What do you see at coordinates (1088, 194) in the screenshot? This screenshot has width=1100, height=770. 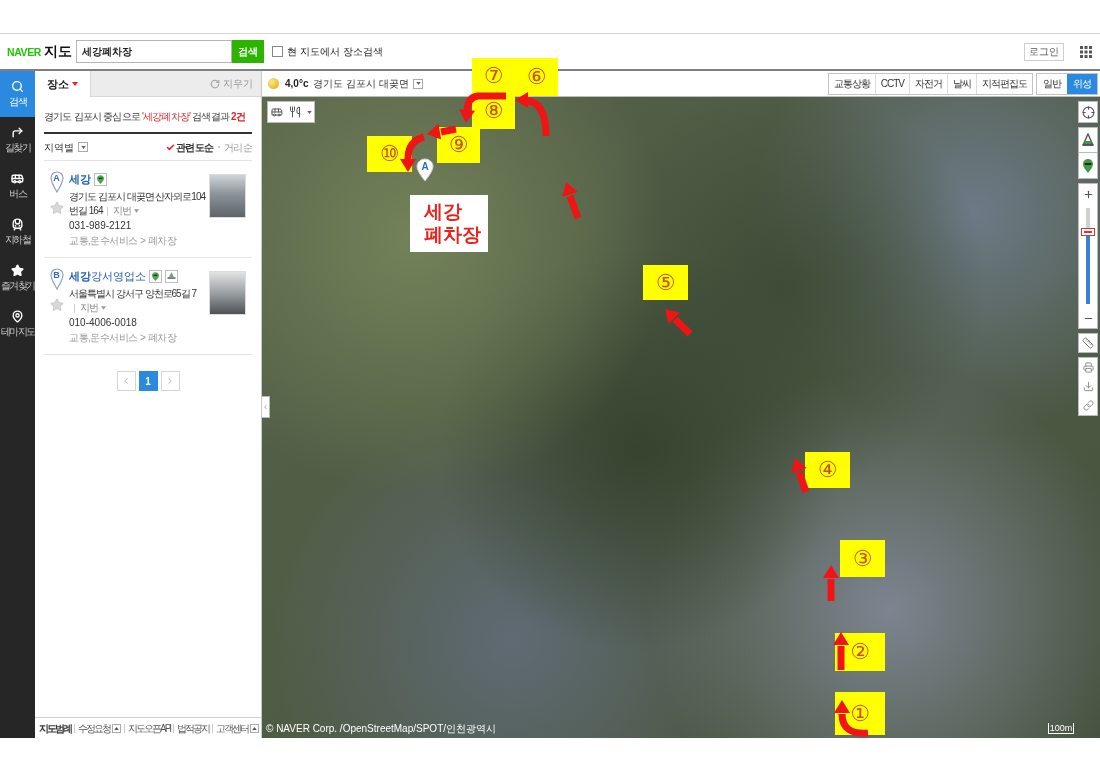 I see `plus-icon` at bounding box center [1088, 194].